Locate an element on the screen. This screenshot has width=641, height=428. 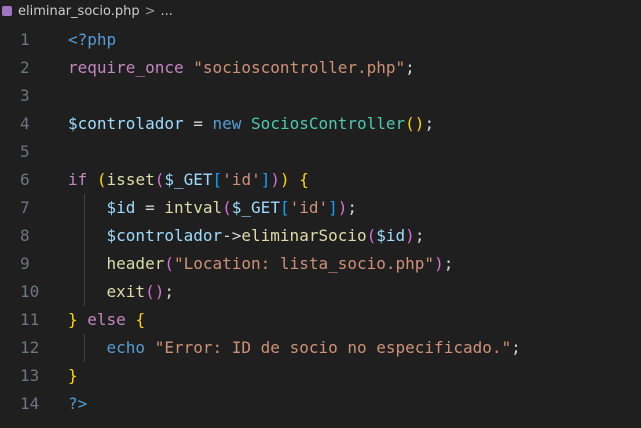
line-number: 9 is located at coordinates (25, 263).